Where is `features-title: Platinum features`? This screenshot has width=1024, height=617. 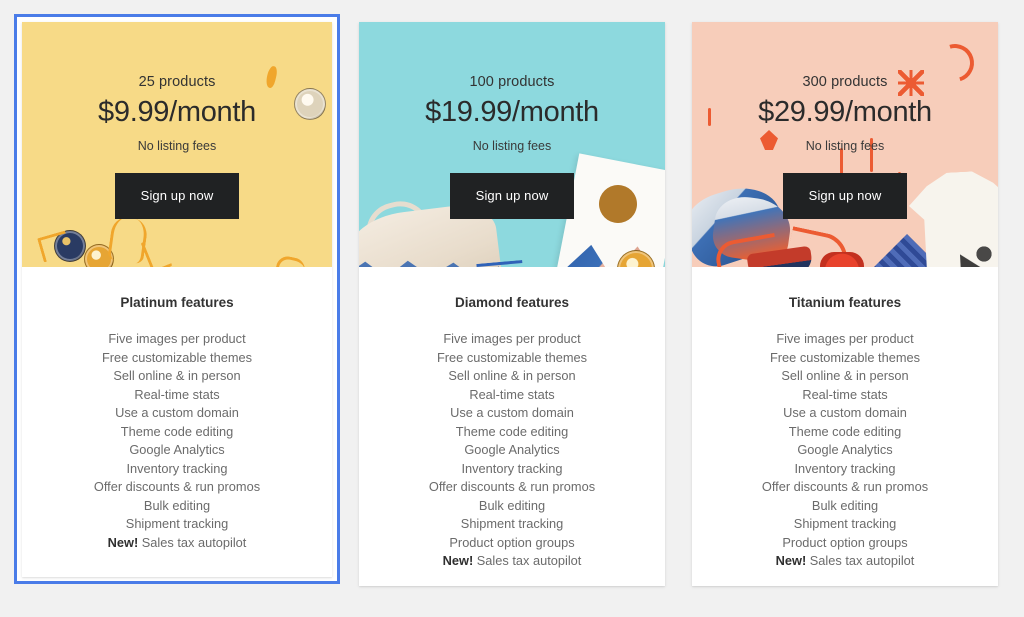 features-title: Platinum features is located at coordinates (177, 302).